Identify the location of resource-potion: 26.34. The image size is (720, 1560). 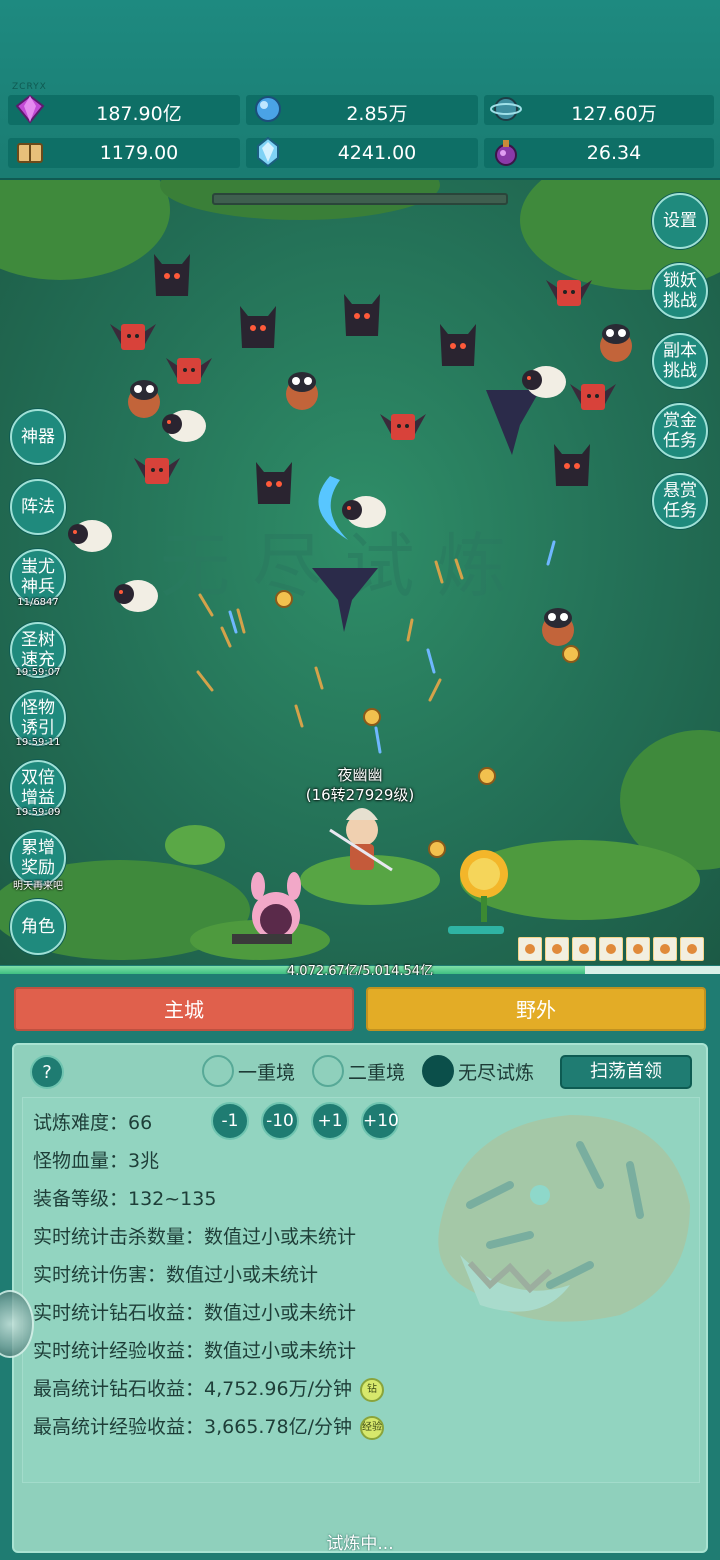
(599, 153).